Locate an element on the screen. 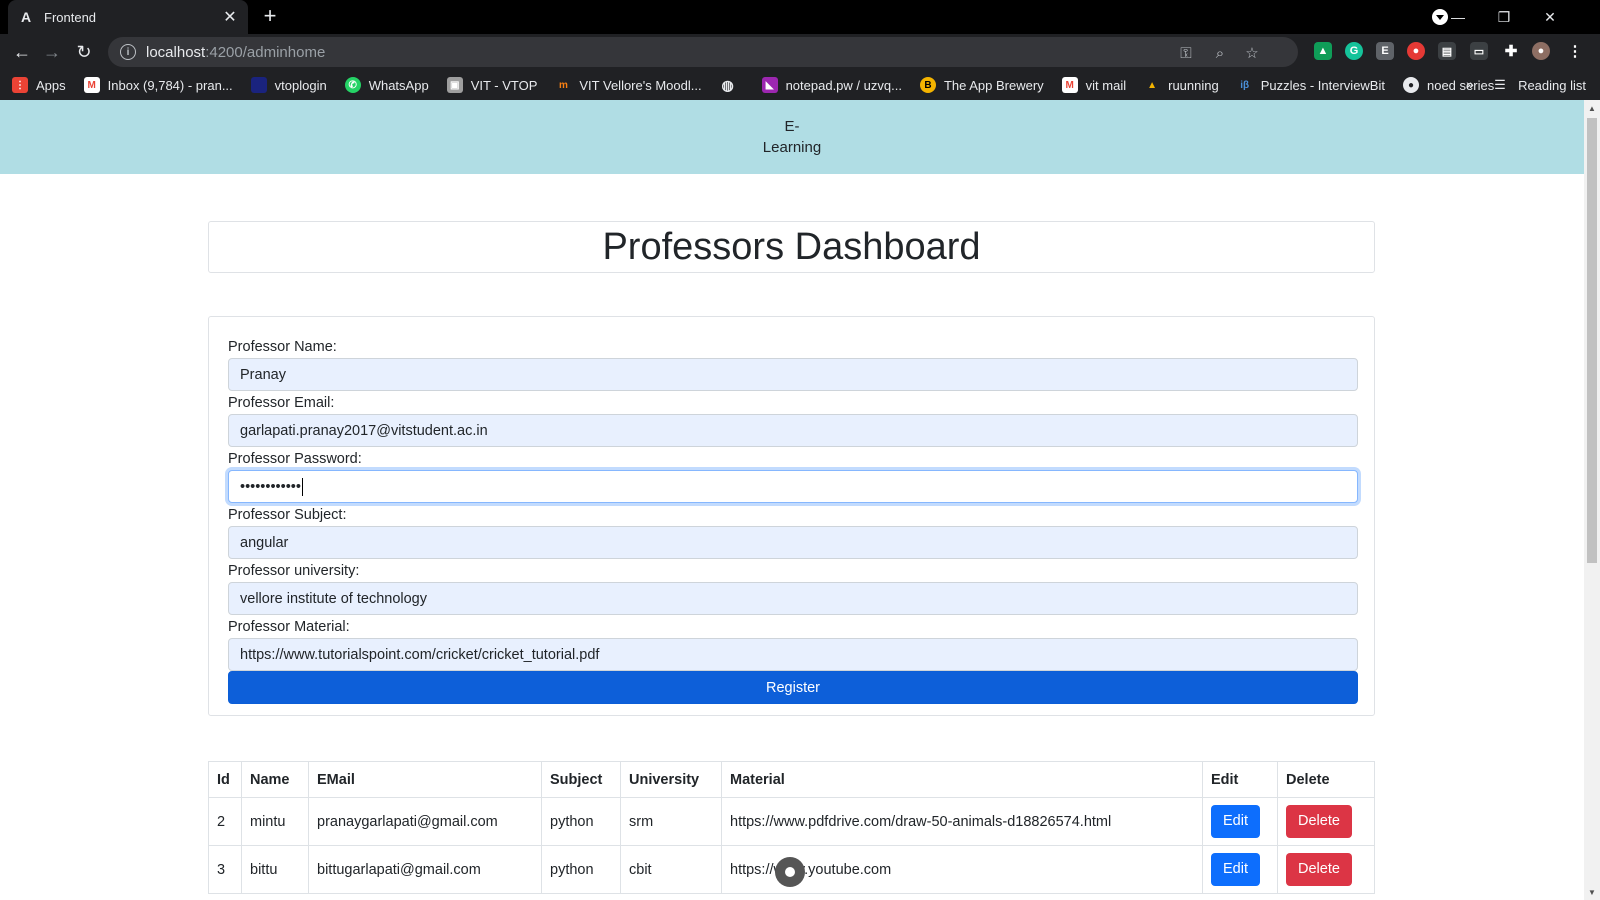 Image resolution: width=1600 pixels, height=900 pixels. github-icon: ● is located at coordinates (1410, 85).